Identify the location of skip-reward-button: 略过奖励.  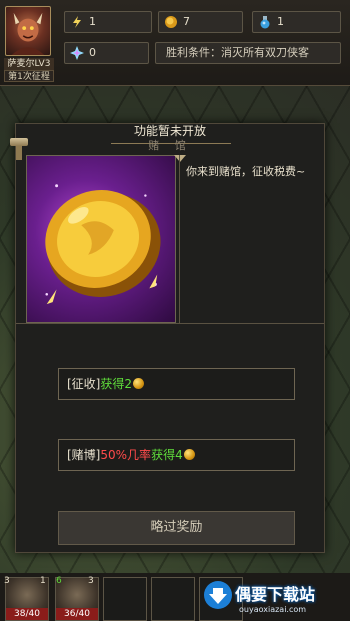
(176, 528).